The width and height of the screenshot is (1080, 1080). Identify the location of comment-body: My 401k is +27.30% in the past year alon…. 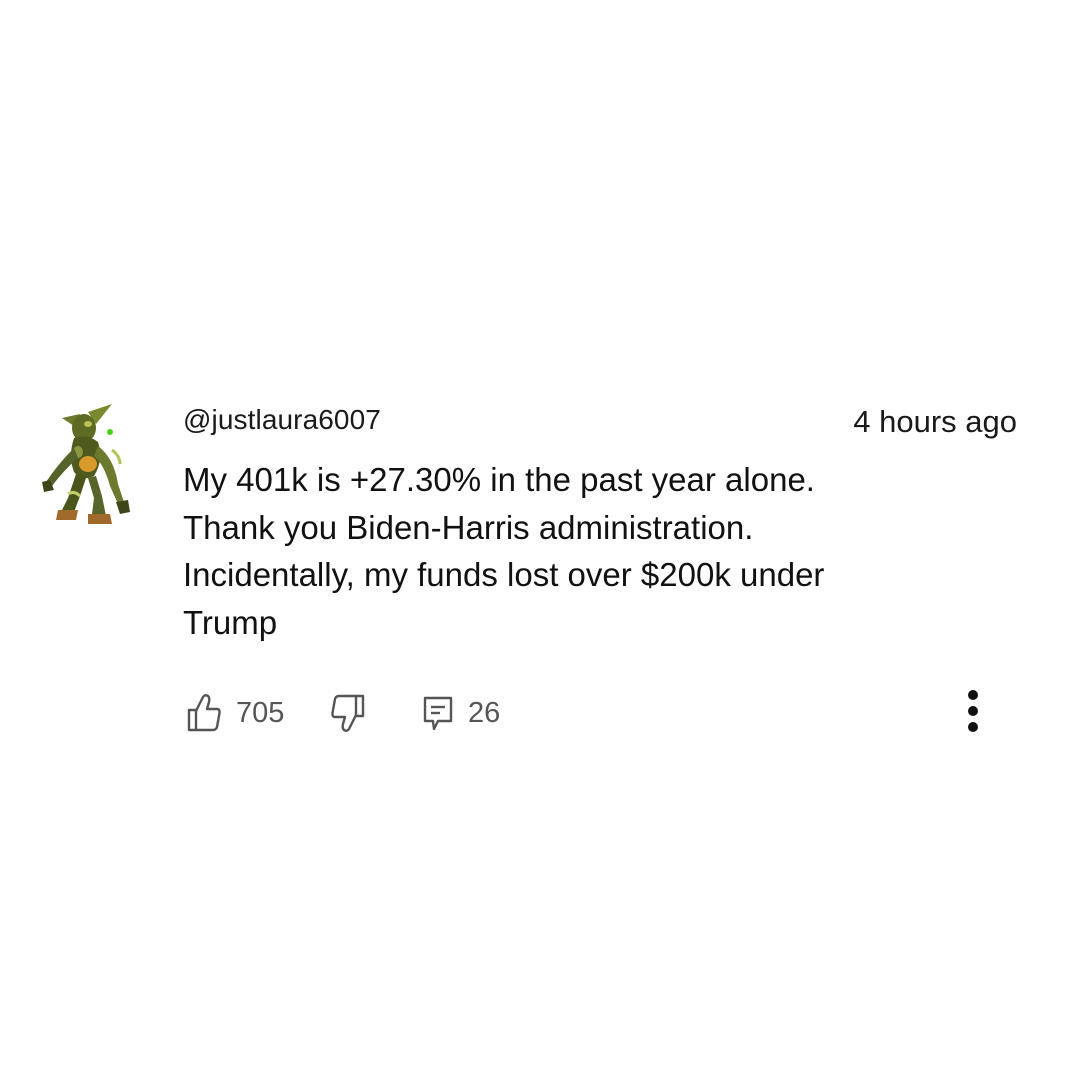
(593, 551).